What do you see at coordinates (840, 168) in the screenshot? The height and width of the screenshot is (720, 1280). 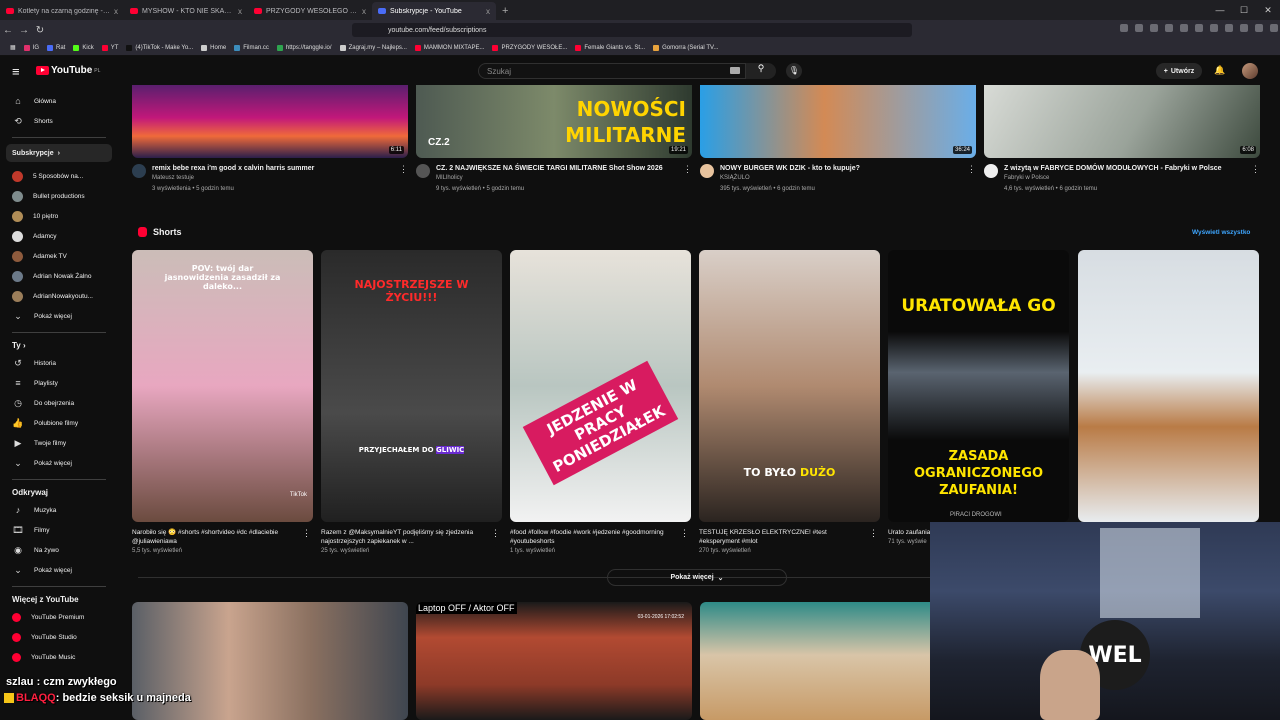 I see `video-title: NOWY BURGER WK DZIK - kto to kupuje?` at bounding box center [840, 168].